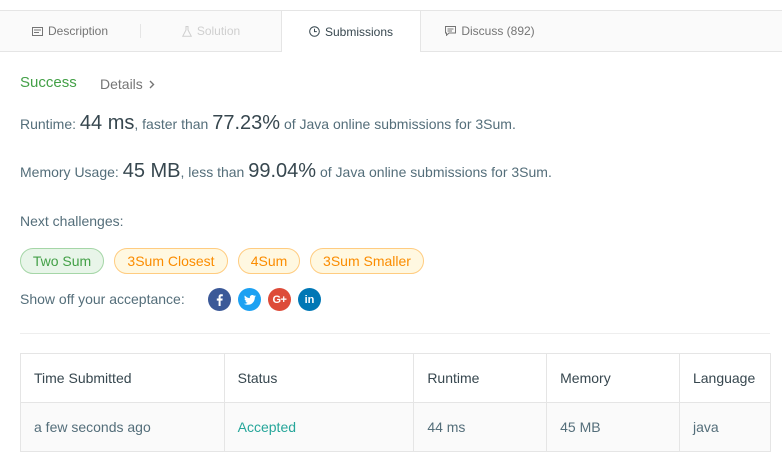 This screenshot has height=452, width=782. I want to click on tab-solution-label: Solution, so click(218, 31).